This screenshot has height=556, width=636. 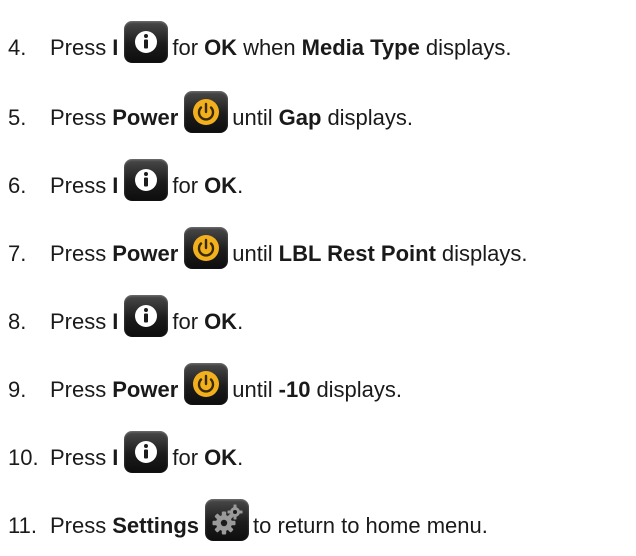 I want to click on step-target: LBL Rest Point, so click(x=357, y=253).